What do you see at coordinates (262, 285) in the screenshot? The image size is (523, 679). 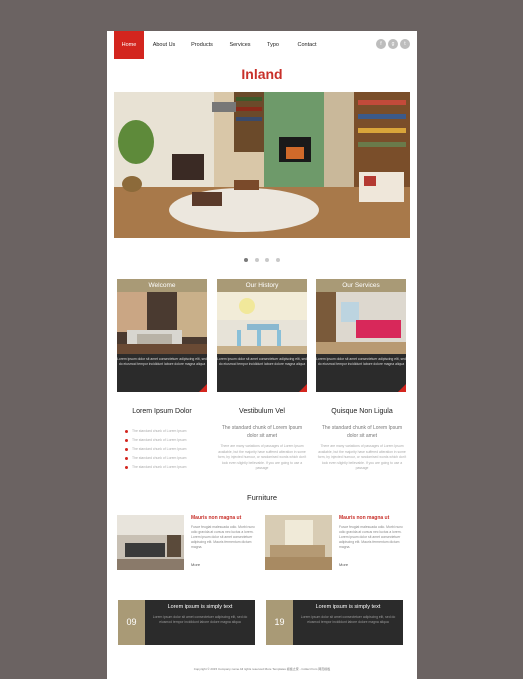 I see `card-title: Our History` at bounding box center [262, 285].